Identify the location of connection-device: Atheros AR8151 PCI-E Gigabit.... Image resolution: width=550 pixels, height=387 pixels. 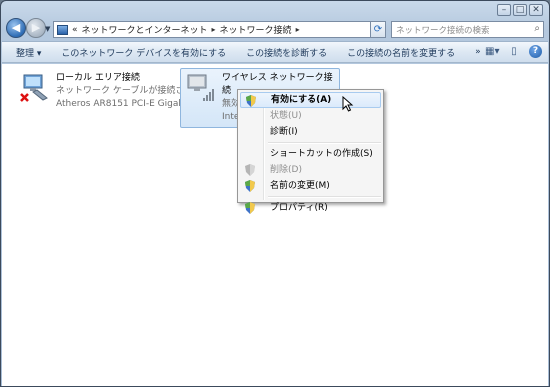
(127, 104).